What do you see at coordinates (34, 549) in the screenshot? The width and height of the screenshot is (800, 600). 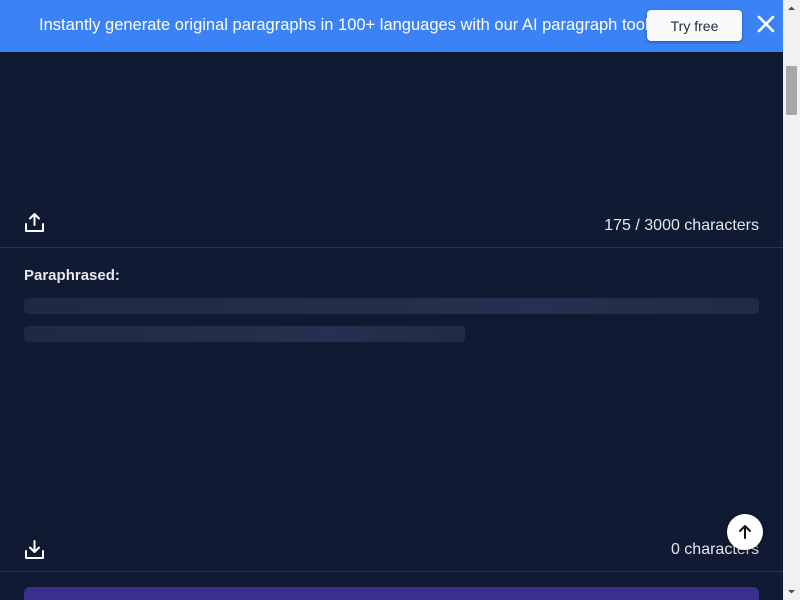 I see `download-icon` at bounding box center [34, 549].